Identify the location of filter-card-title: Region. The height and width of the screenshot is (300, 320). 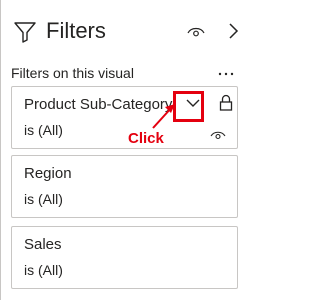
(48, 173).